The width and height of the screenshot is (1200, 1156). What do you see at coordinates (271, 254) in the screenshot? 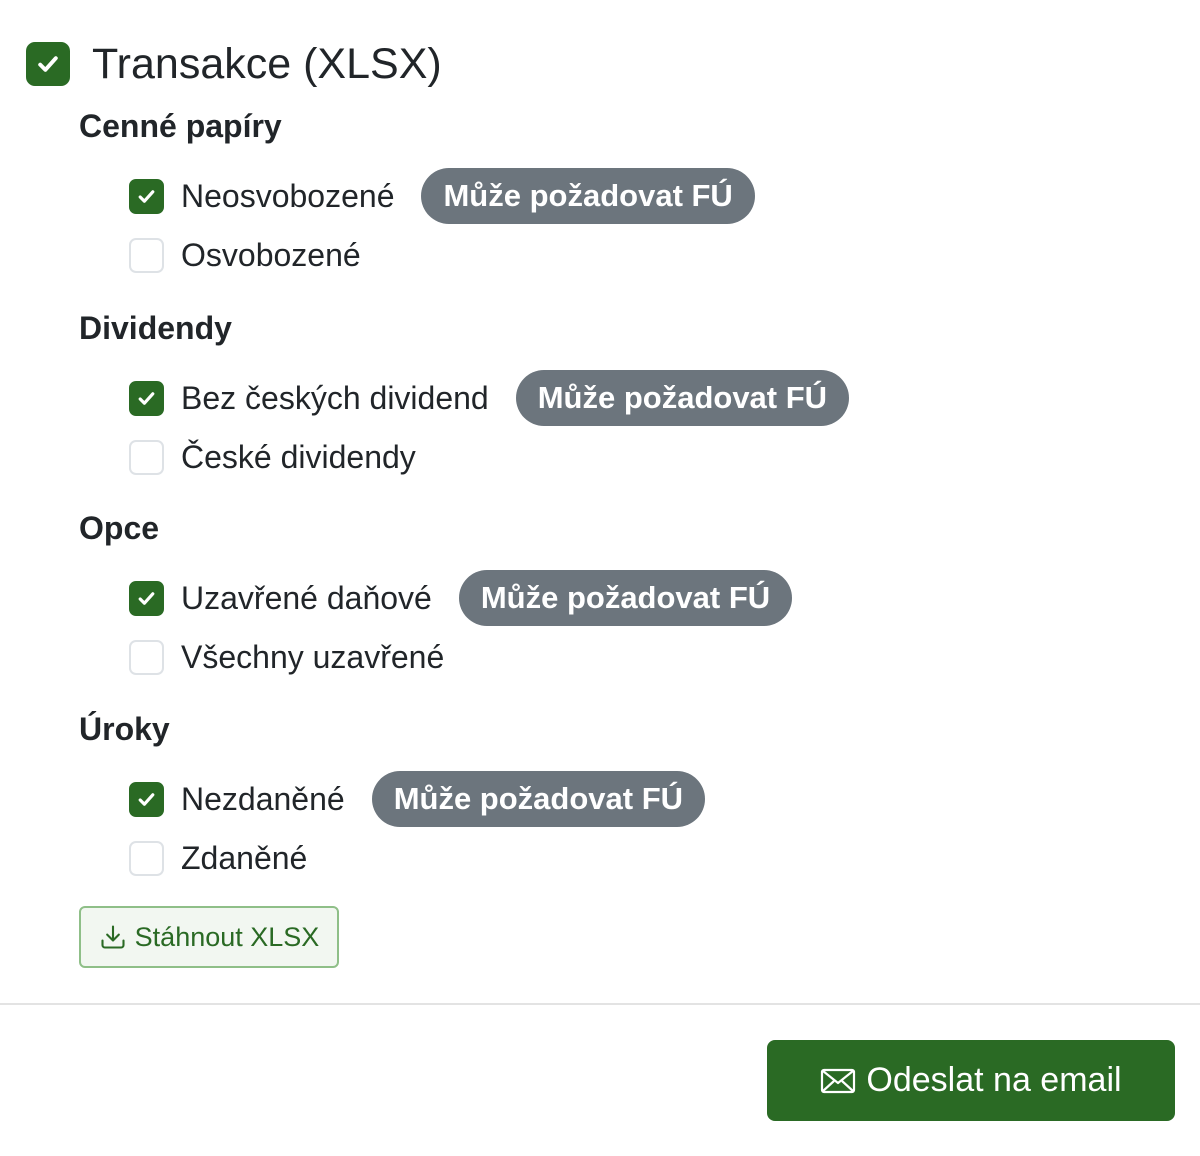
I see `option-label: Osvobozené` at bounding box center [271, 254].